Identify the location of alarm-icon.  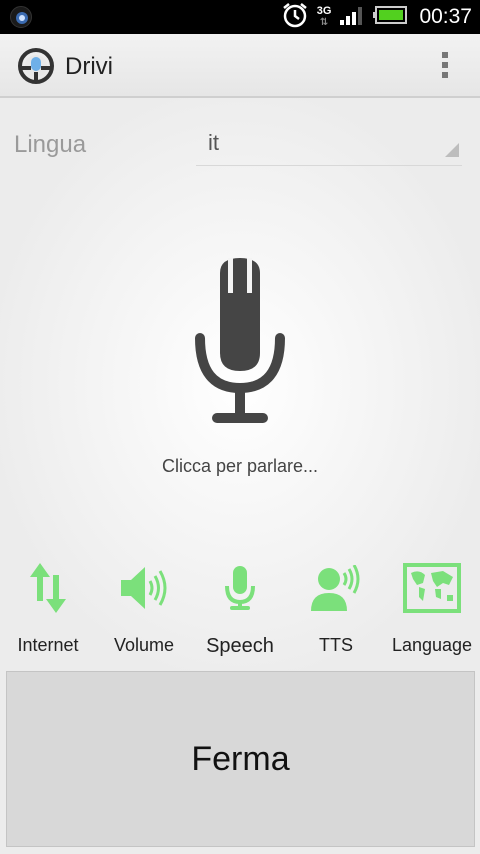
(295, 17).